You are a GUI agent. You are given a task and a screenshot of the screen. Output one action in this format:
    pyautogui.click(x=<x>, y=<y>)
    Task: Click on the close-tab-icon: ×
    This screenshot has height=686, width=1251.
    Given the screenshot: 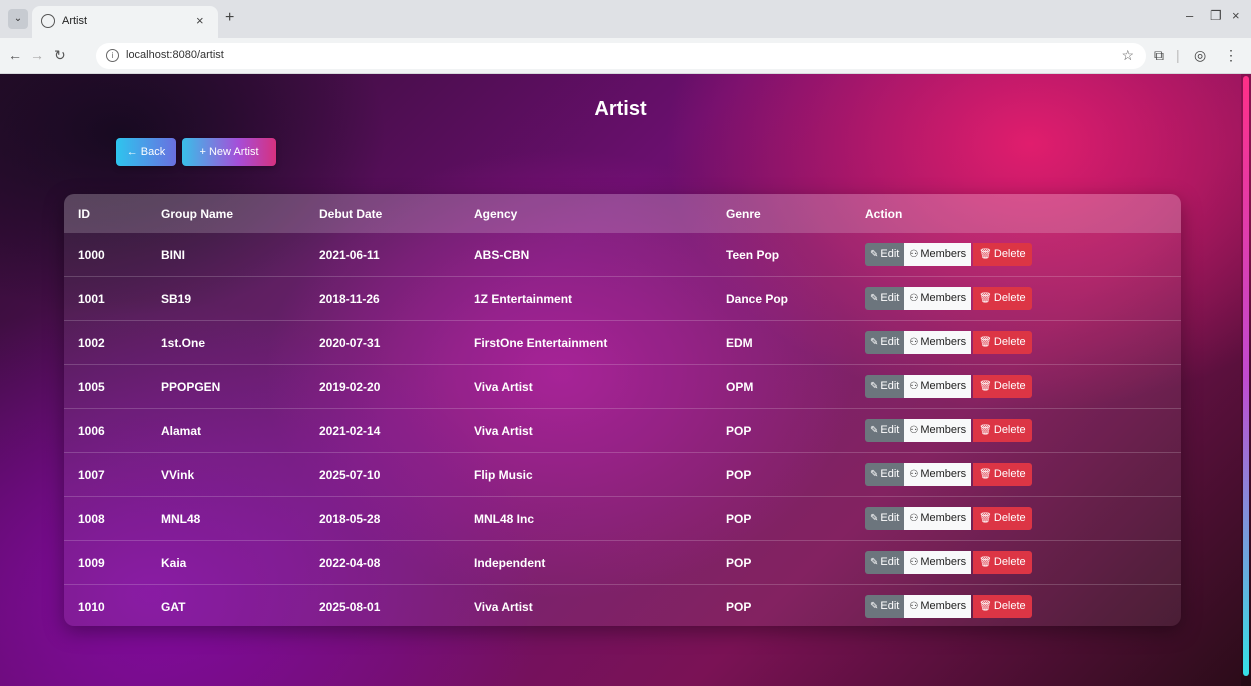 What is the action you would take?
    pyautogui.click(x=200, y=20)
    